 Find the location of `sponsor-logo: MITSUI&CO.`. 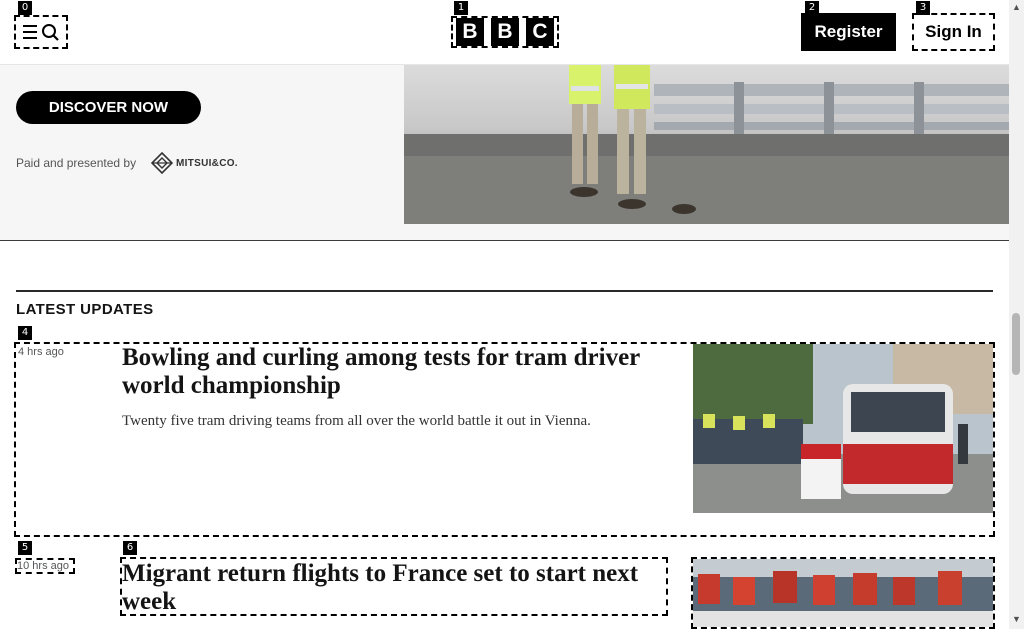

sponsor-logo: MITSUI&CO. is located at coordinates (194, 163).